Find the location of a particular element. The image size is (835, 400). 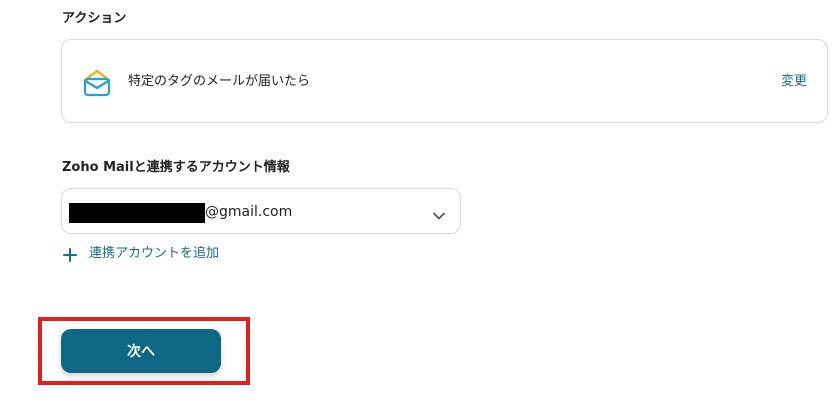

zoho-mail-envelope-icon is located at coordinates (97, 83).